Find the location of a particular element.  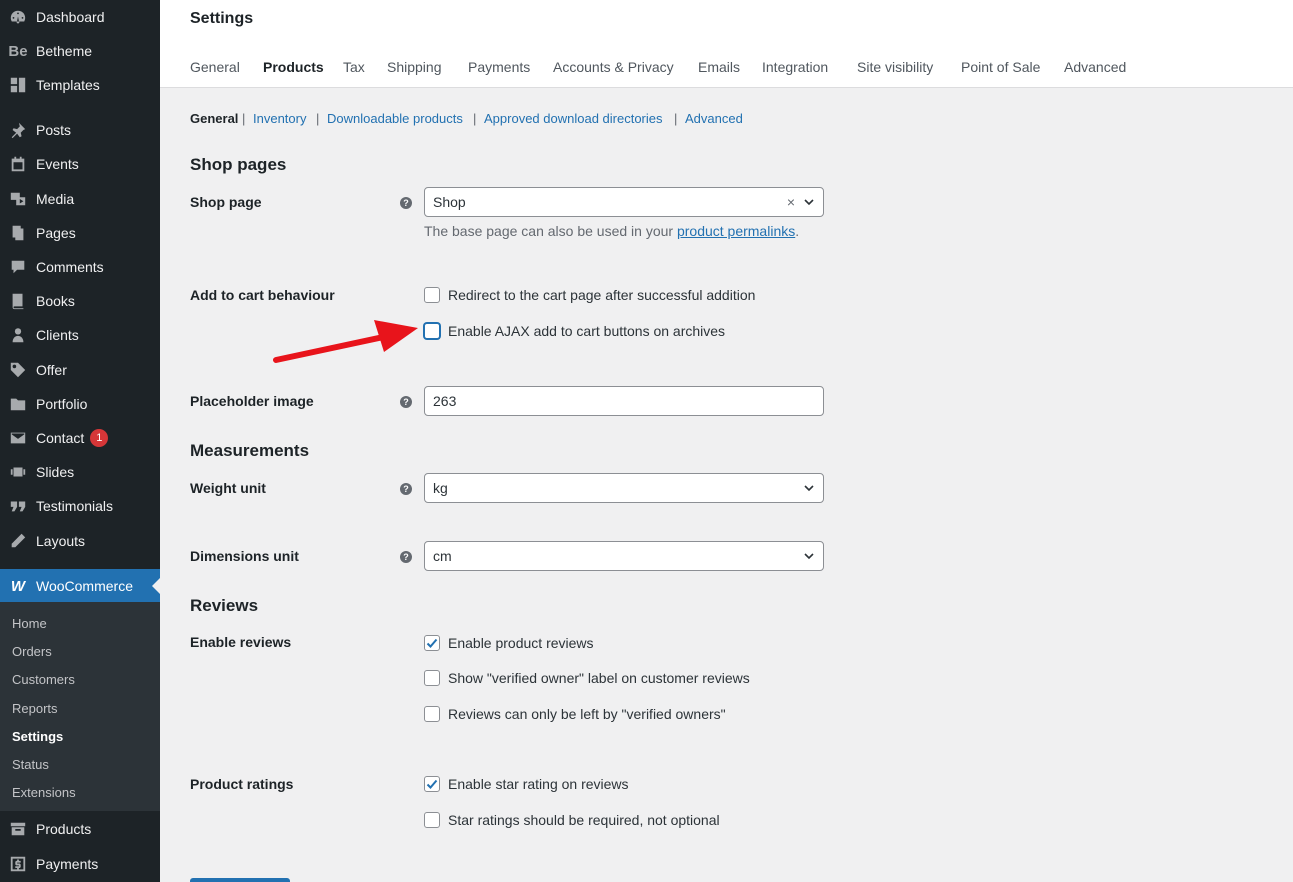

enable-star-rating-checkbox is located at coordinates (432, 784).